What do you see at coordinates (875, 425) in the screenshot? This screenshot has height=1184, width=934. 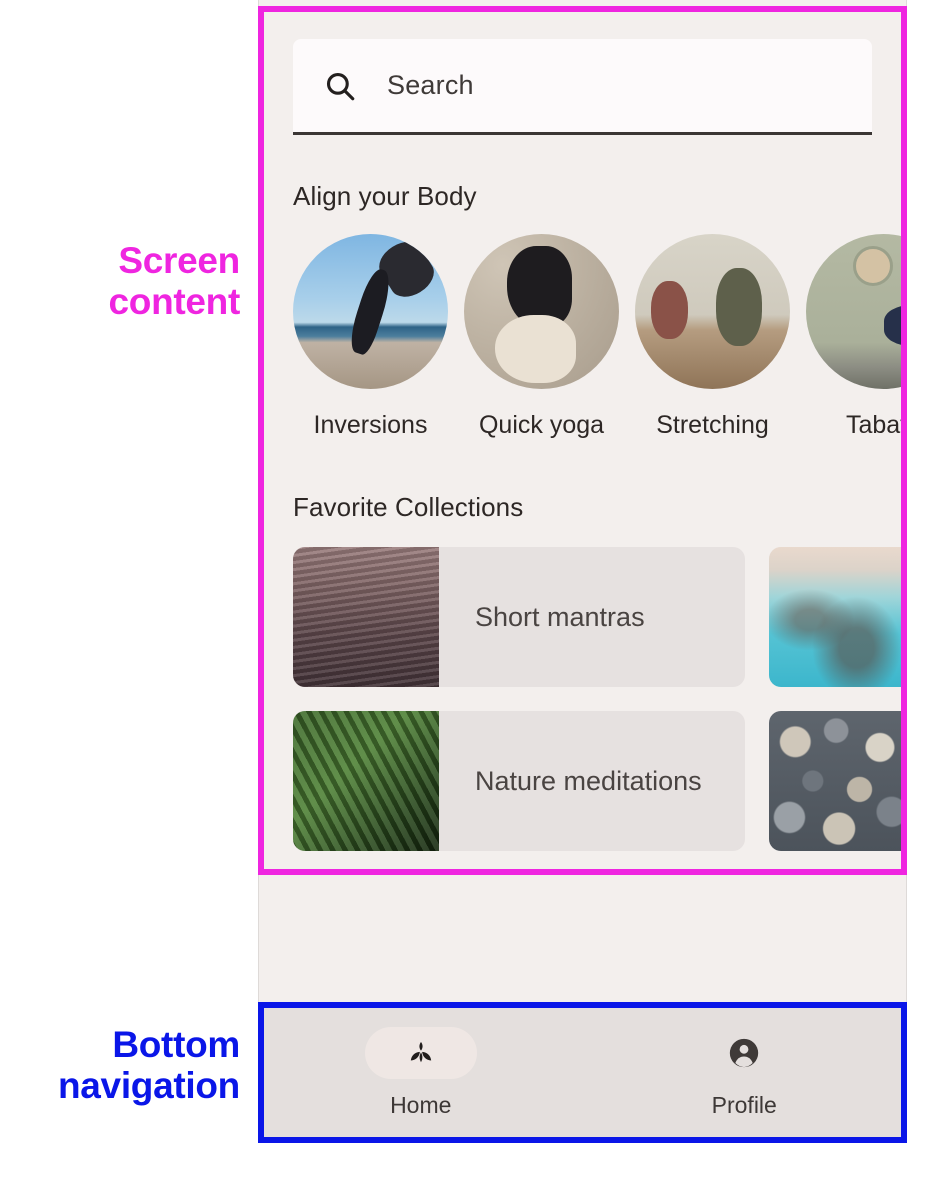 I see `circle-label: Tabata` at bounding box center [875, 425].